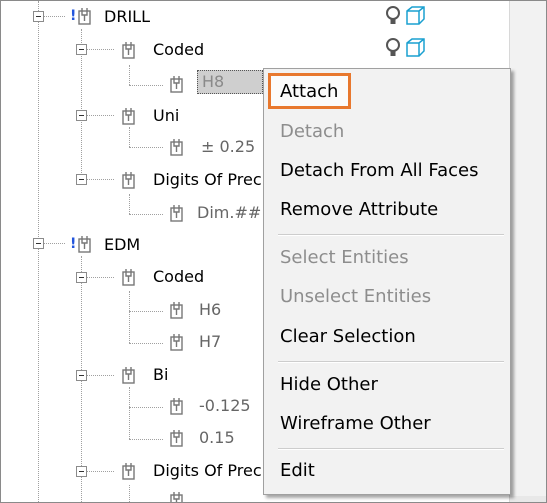  I want to click on tree-node-uni: Uni, so click(166, 116).